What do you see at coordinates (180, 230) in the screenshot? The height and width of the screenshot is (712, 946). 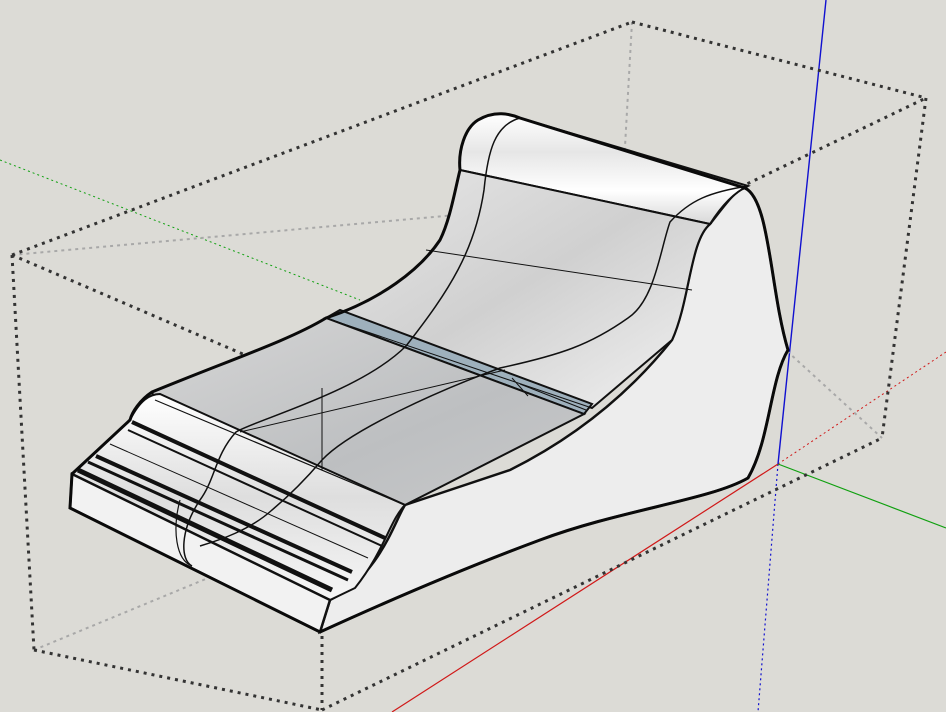 I see `green-axis-negative` at bounding box center [180, 230].